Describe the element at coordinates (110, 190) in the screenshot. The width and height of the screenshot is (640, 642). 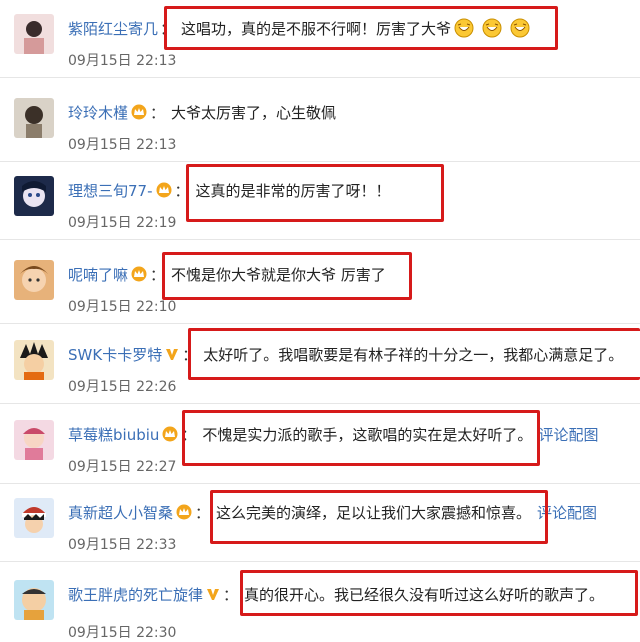
I see `username-link: 理想三旬77-` at that location.